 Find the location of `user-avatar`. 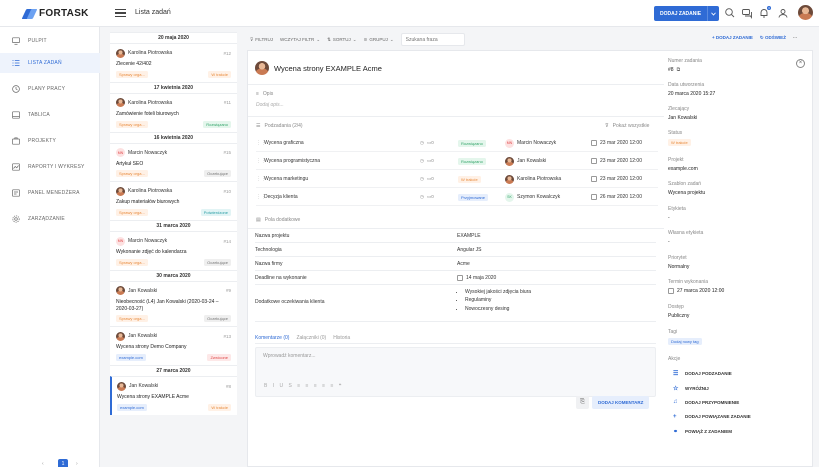

user-avatar is located at coordinates (805, 12).